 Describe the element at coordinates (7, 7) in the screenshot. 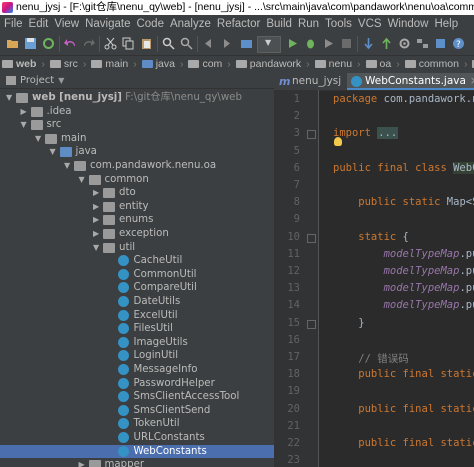

I see `intellij-app-icon` at that location.